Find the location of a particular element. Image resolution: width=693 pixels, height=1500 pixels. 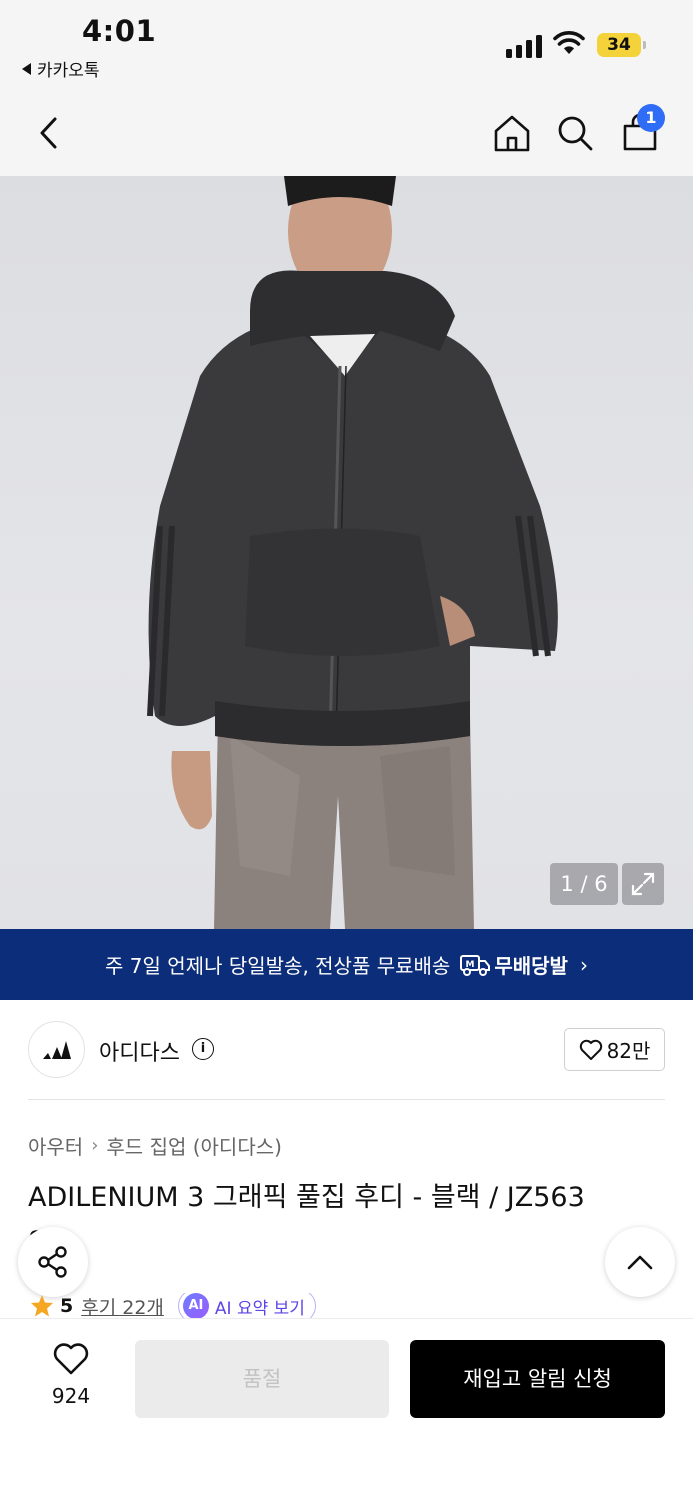

free-delivery-label: 무배당발 is located at coordinates (531, 966).